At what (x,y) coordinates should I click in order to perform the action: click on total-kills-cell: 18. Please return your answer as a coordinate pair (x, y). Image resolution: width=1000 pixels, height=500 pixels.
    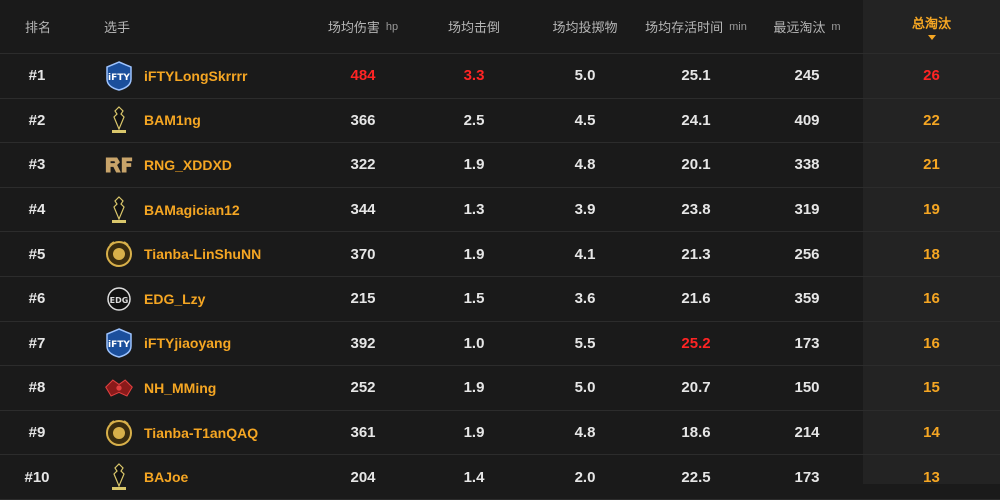
    Looking at the image, I should click on (931, 254).